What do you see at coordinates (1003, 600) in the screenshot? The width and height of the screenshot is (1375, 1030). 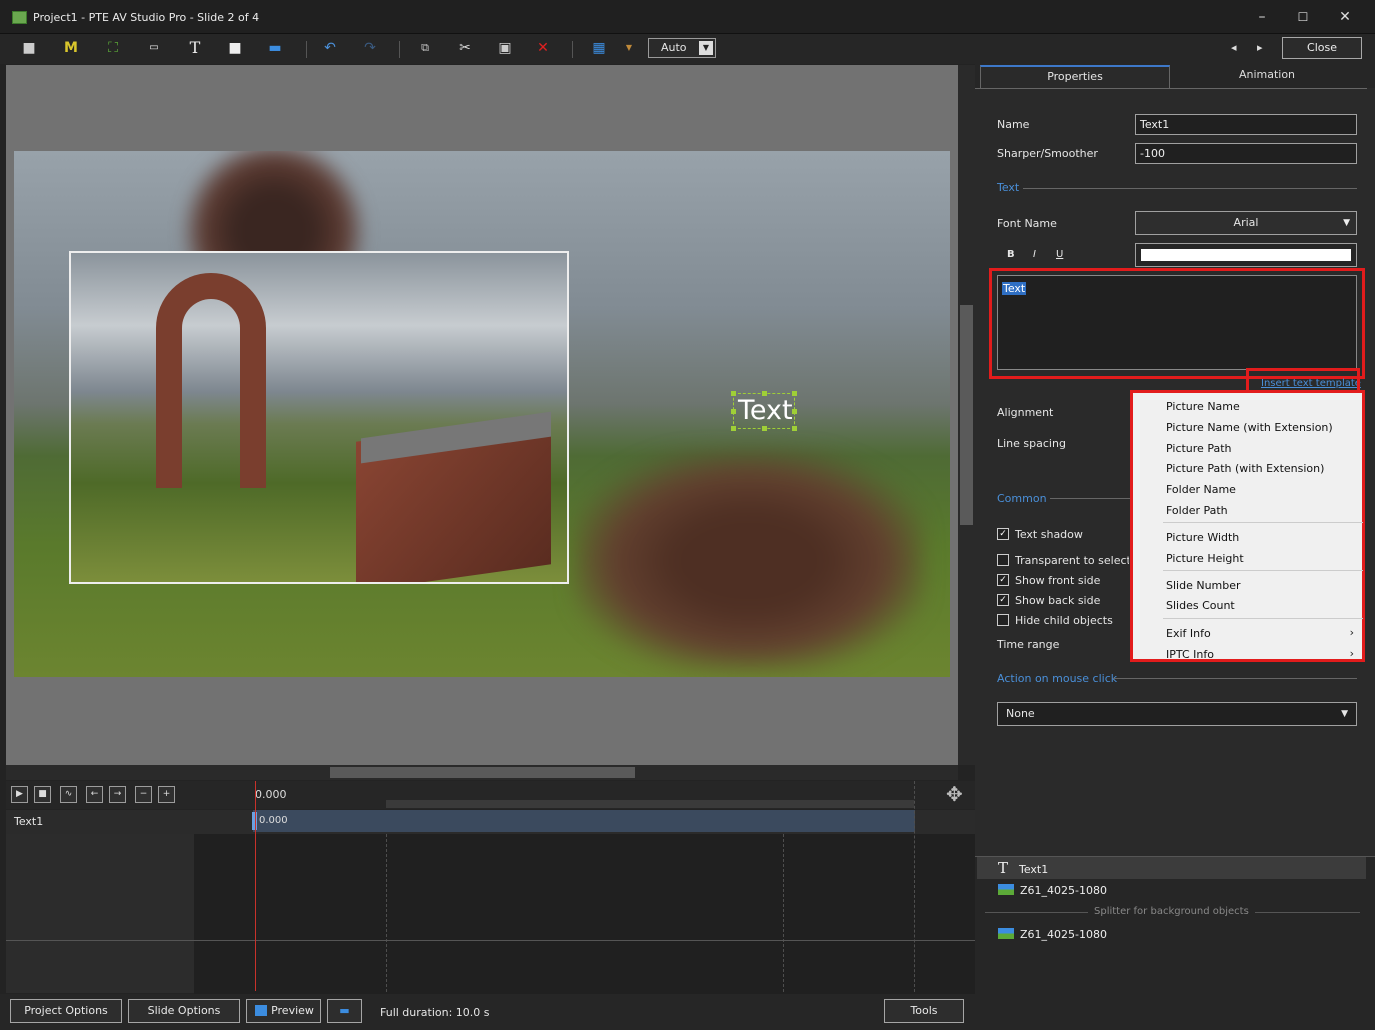 I see `show-back-checkbox: ✓` at bounding box center [1003, 600].